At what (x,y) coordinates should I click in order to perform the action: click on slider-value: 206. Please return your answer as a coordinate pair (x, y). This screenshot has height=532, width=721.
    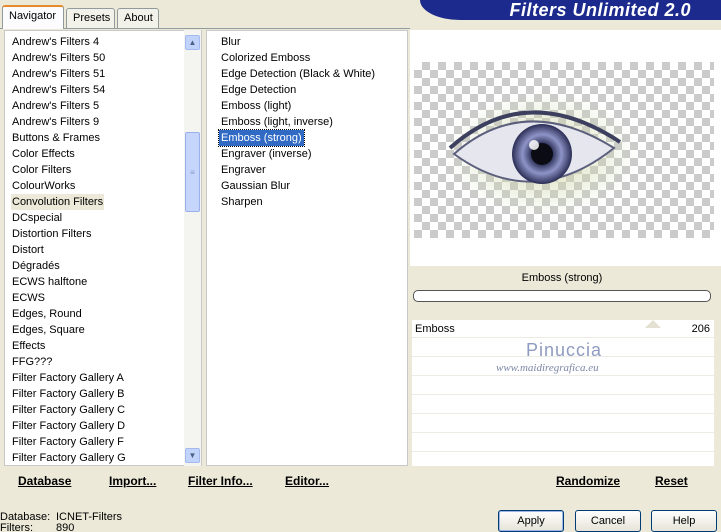
    Looking at the image, I should click on (700, 329).